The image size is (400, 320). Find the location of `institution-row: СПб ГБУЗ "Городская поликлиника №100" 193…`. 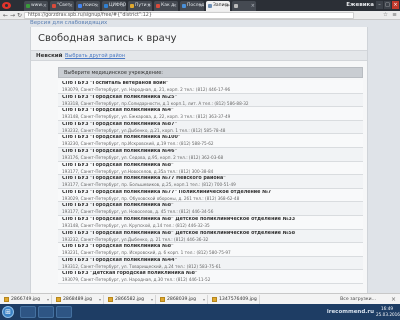

institution-row: СПб ГБУЗ "Городская поликлиника №100" 193… is located at coordinates (210, 141).